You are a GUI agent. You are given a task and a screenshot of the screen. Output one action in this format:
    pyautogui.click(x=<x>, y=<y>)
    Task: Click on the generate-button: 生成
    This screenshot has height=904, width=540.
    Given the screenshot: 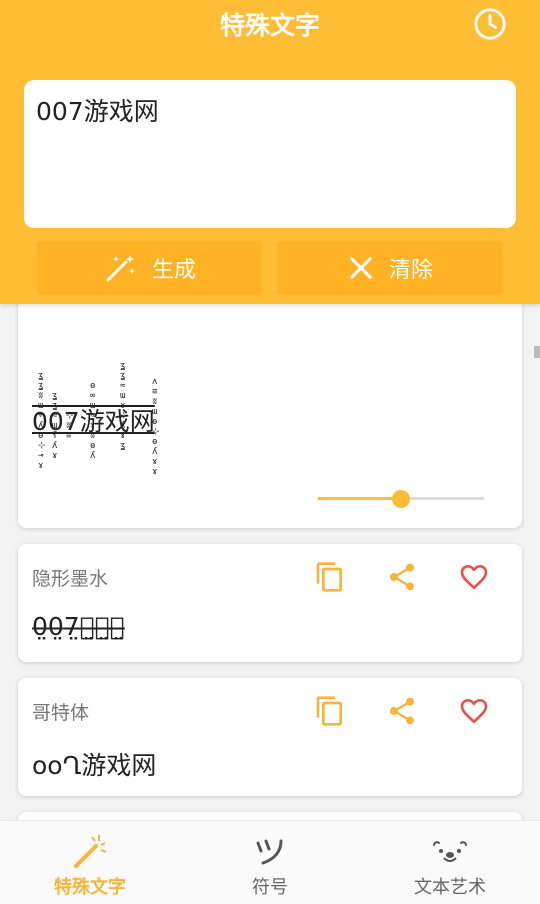 What is the action you would take?
    pyautogui.click(x=149, y=268)
    